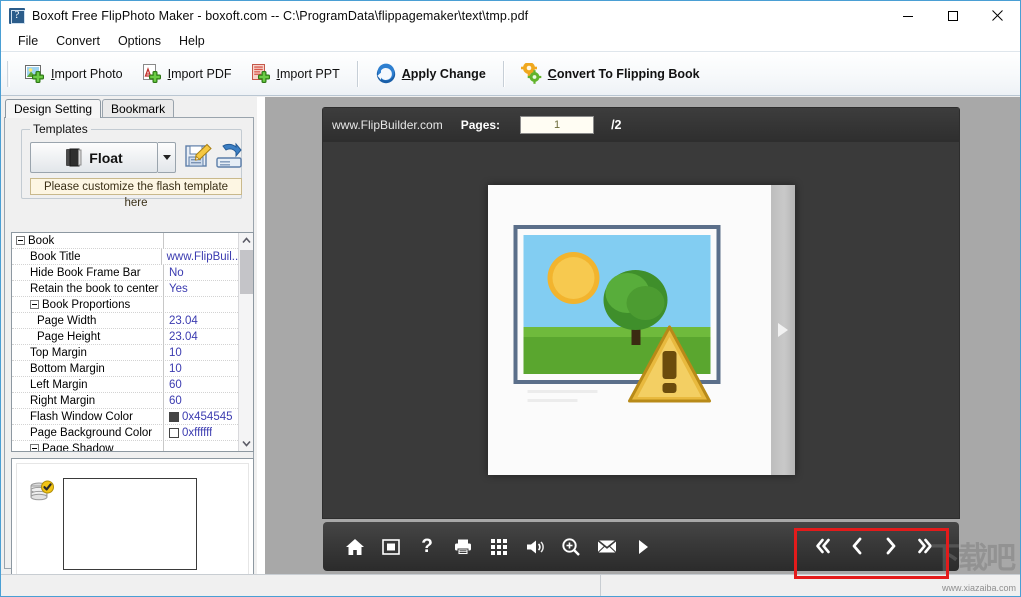  Describe the element at coordinates (192, 41) in the screenshot. I see `menu-item-help: Help` at that location.